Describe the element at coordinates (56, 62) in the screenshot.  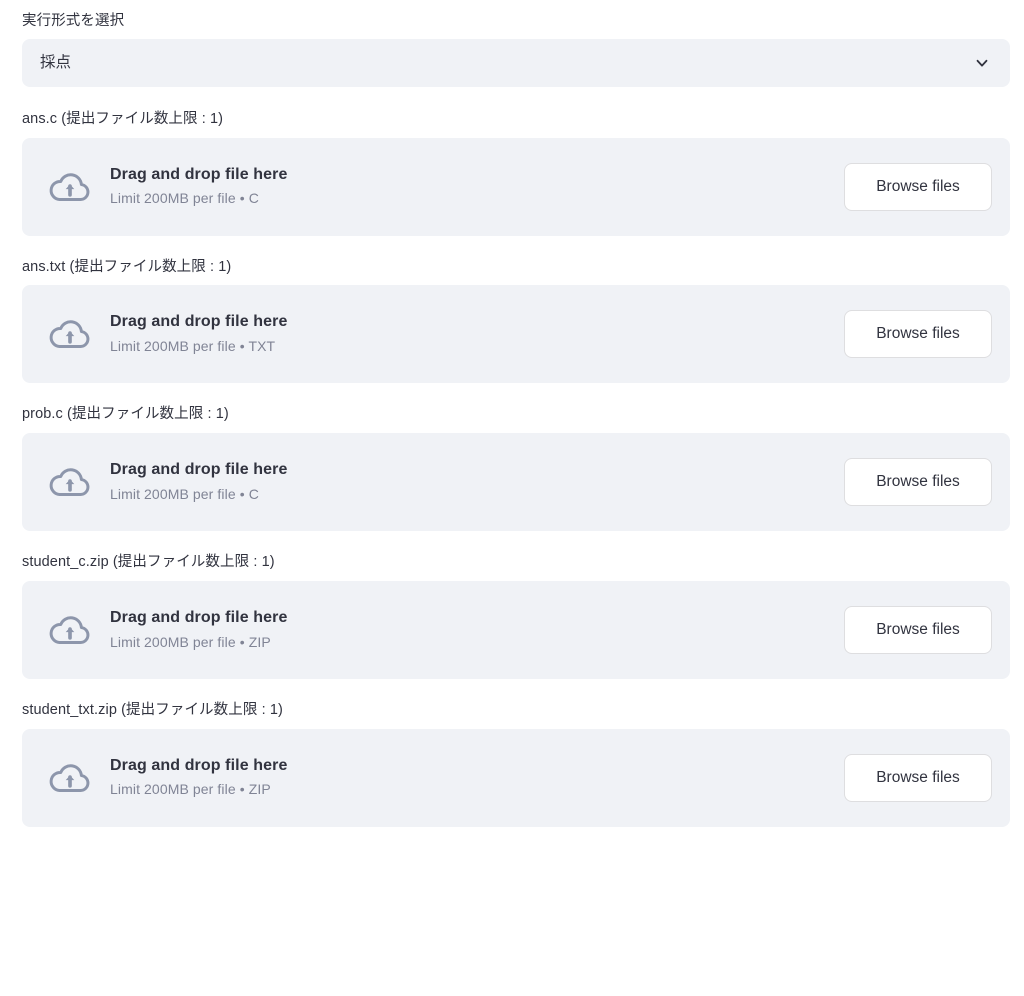
I see `execution-mode-selected-value: 採点` at that location.